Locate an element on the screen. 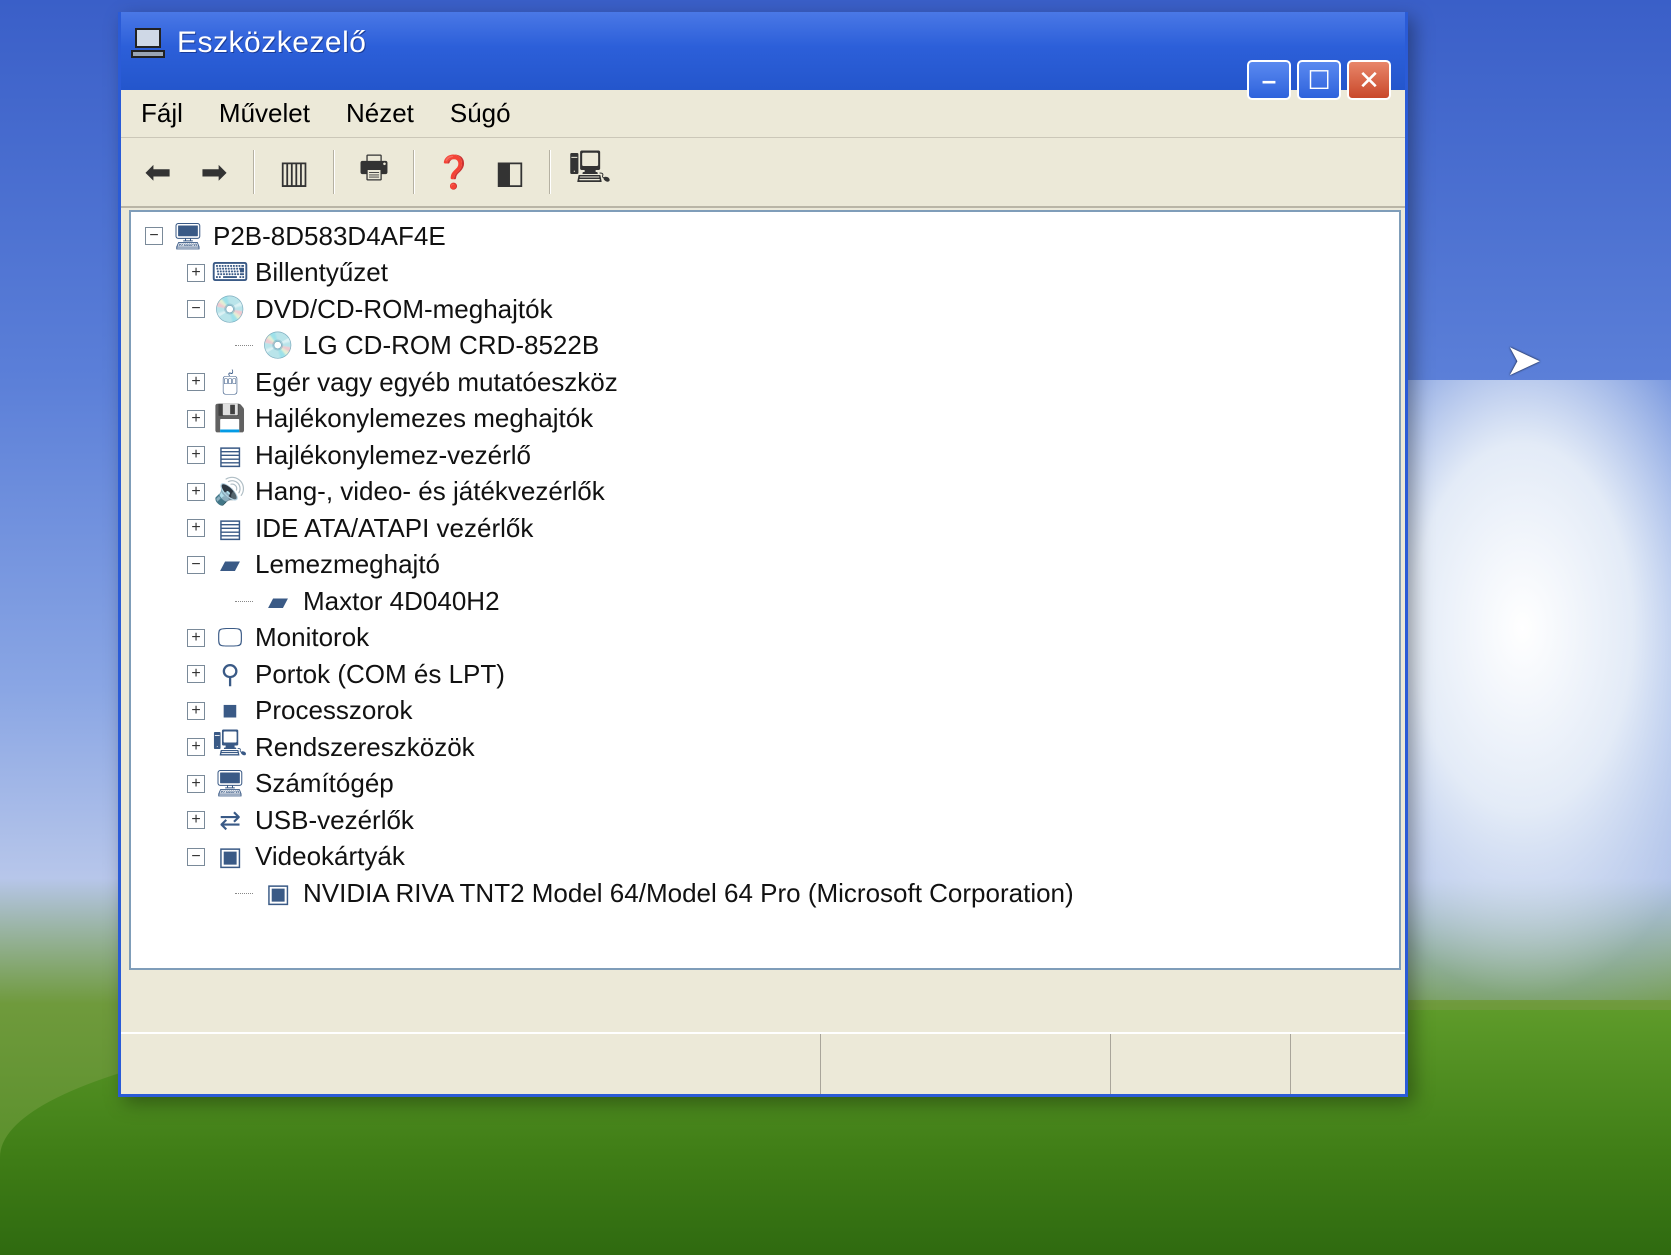  sound-icon: 🔊 is located at coordinates (230, 491).